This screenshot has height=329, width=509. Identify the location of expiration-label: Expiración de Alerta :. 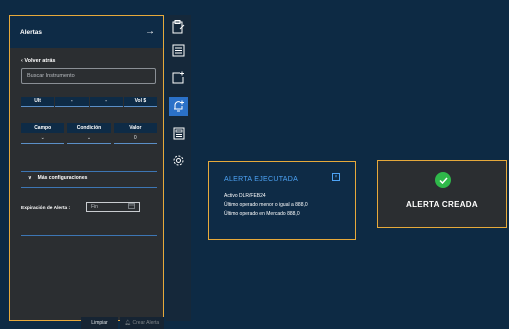
(46, 208).